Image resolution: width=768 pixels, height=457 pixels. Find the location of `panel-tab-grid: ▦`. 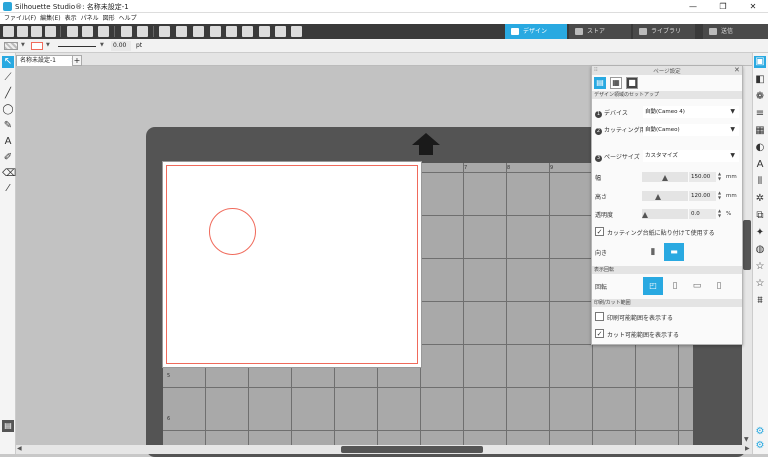

panel-tab-grid: ▦ is located at coordinates (616, 83).